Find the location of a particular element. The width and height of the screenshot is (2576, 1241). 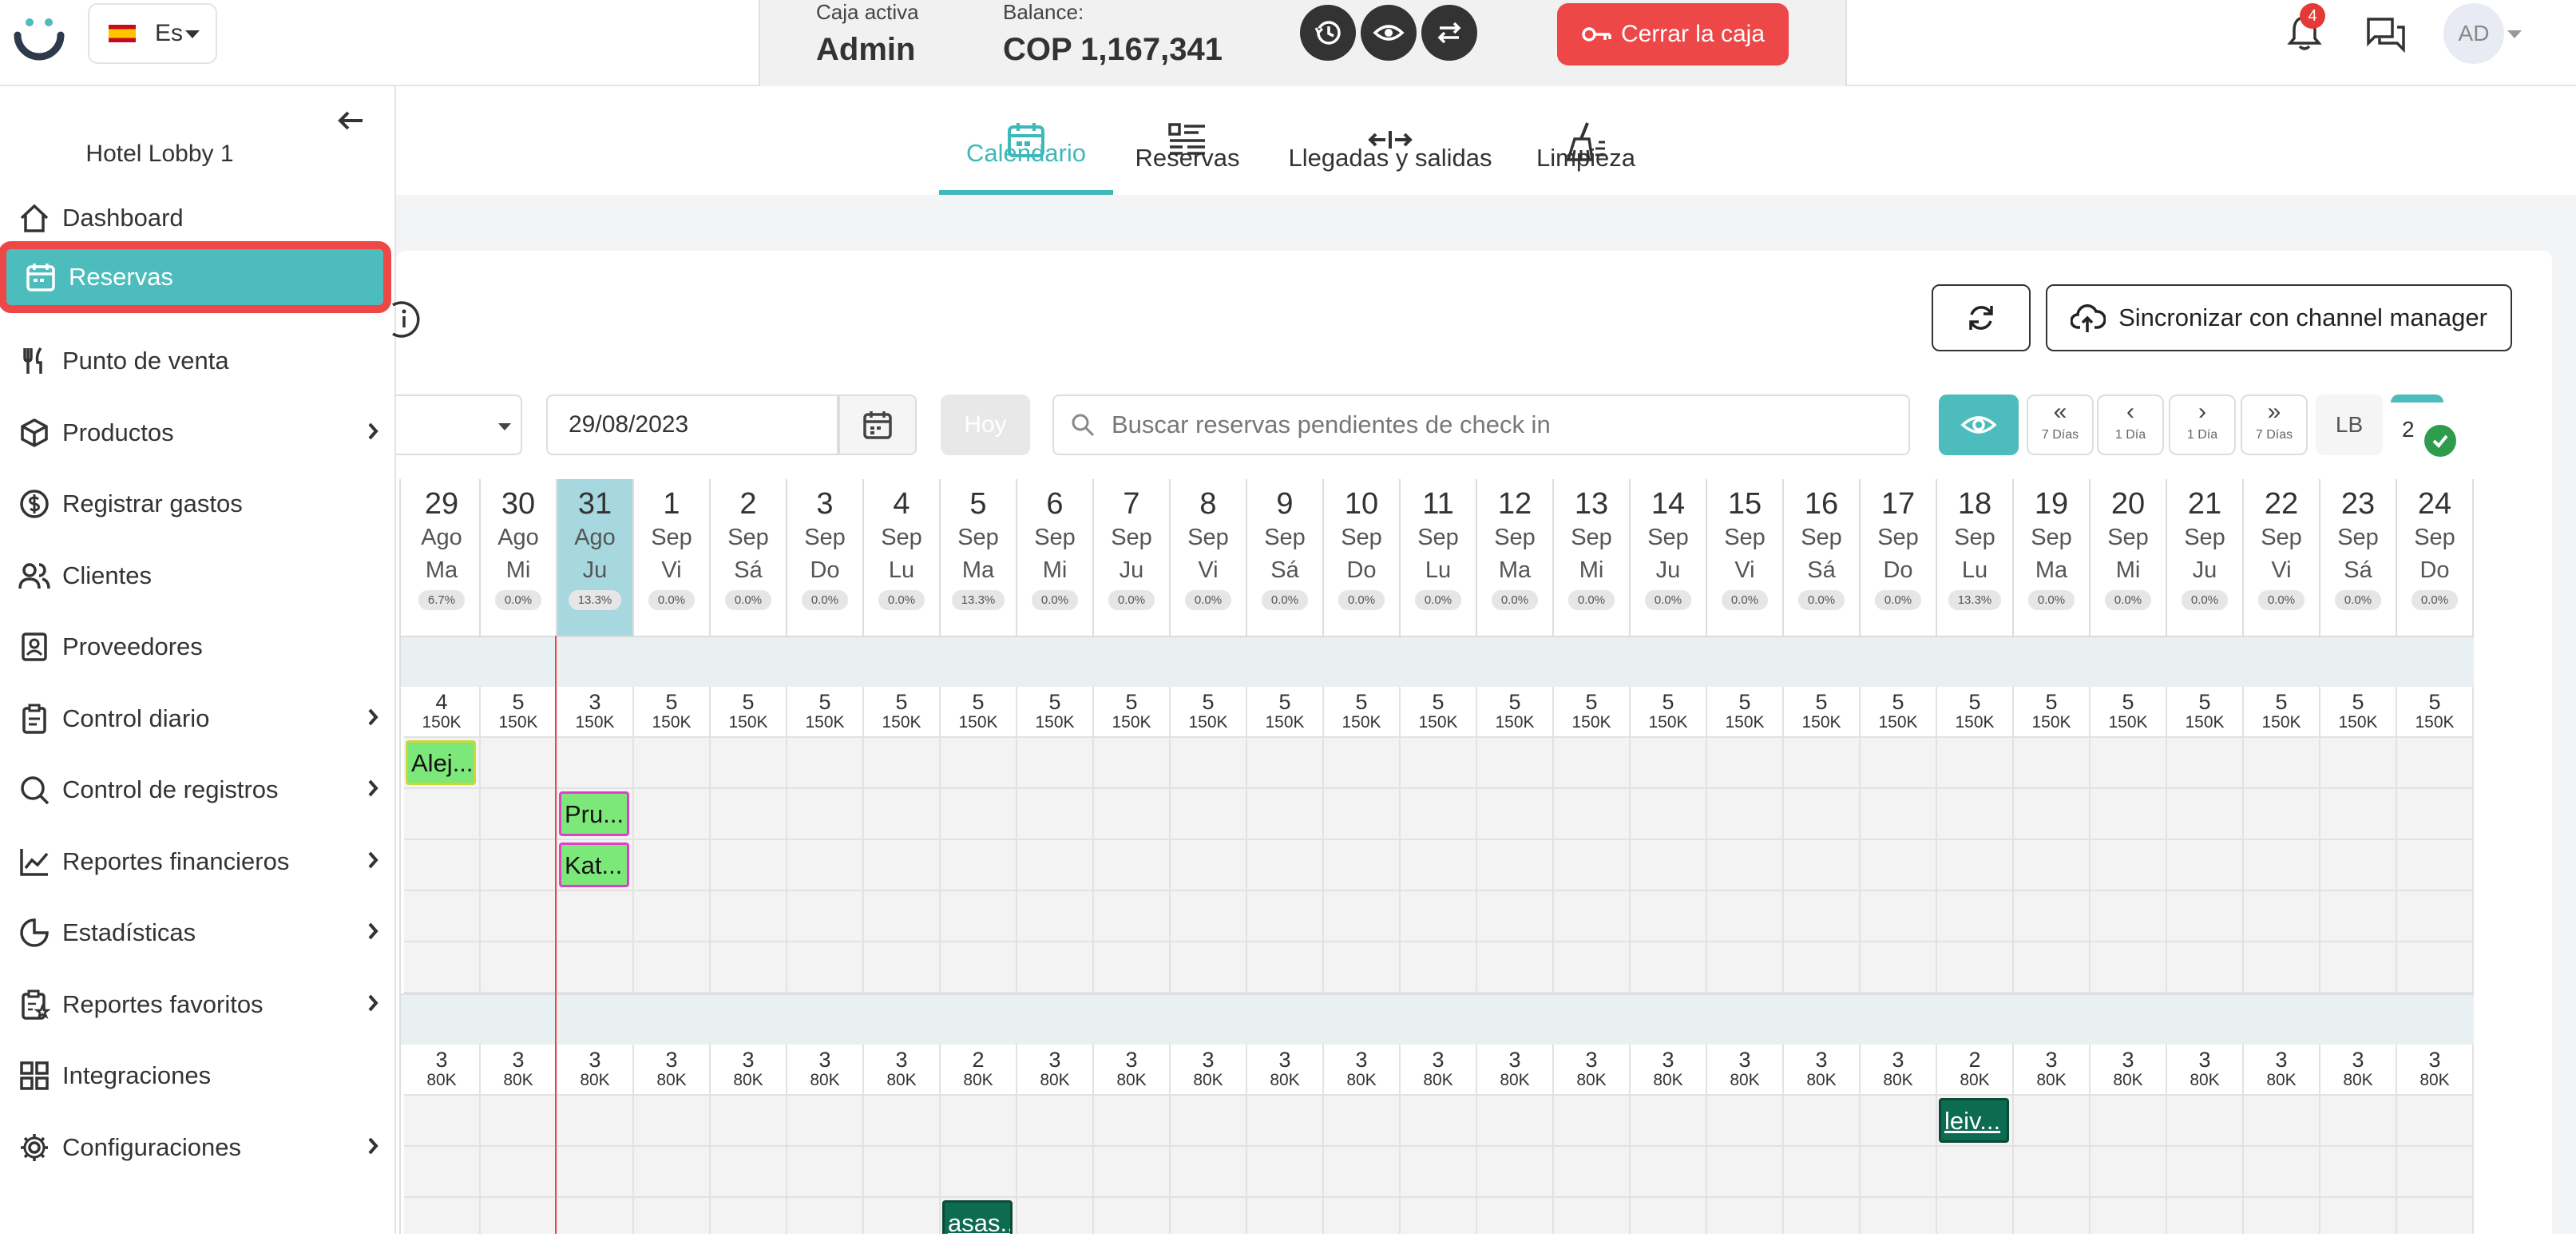

day-header: 19 Sep Ma 0.0% is located at coordinates (2052, 557).